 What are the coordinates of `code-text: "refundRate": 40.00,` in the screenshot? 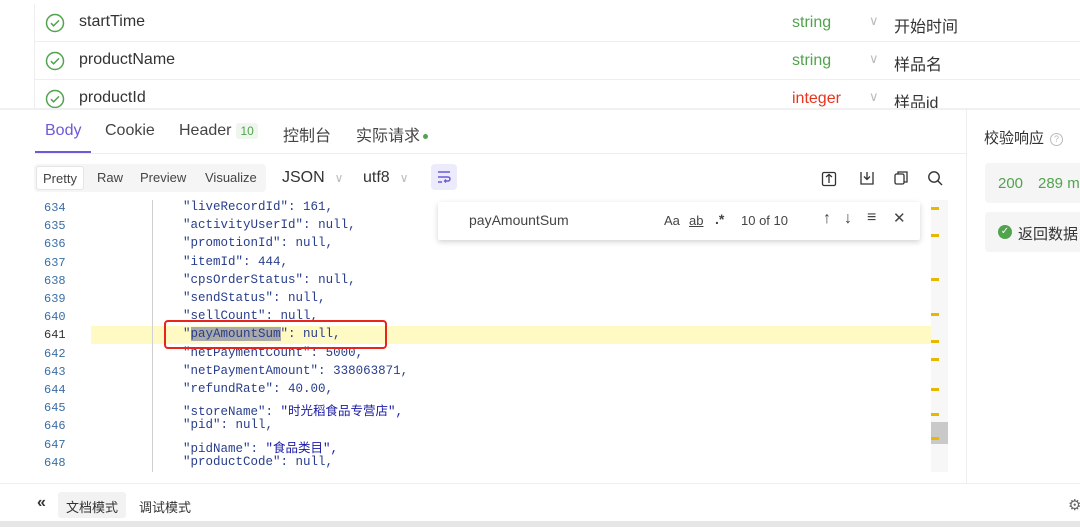 It's located at (258, 389).